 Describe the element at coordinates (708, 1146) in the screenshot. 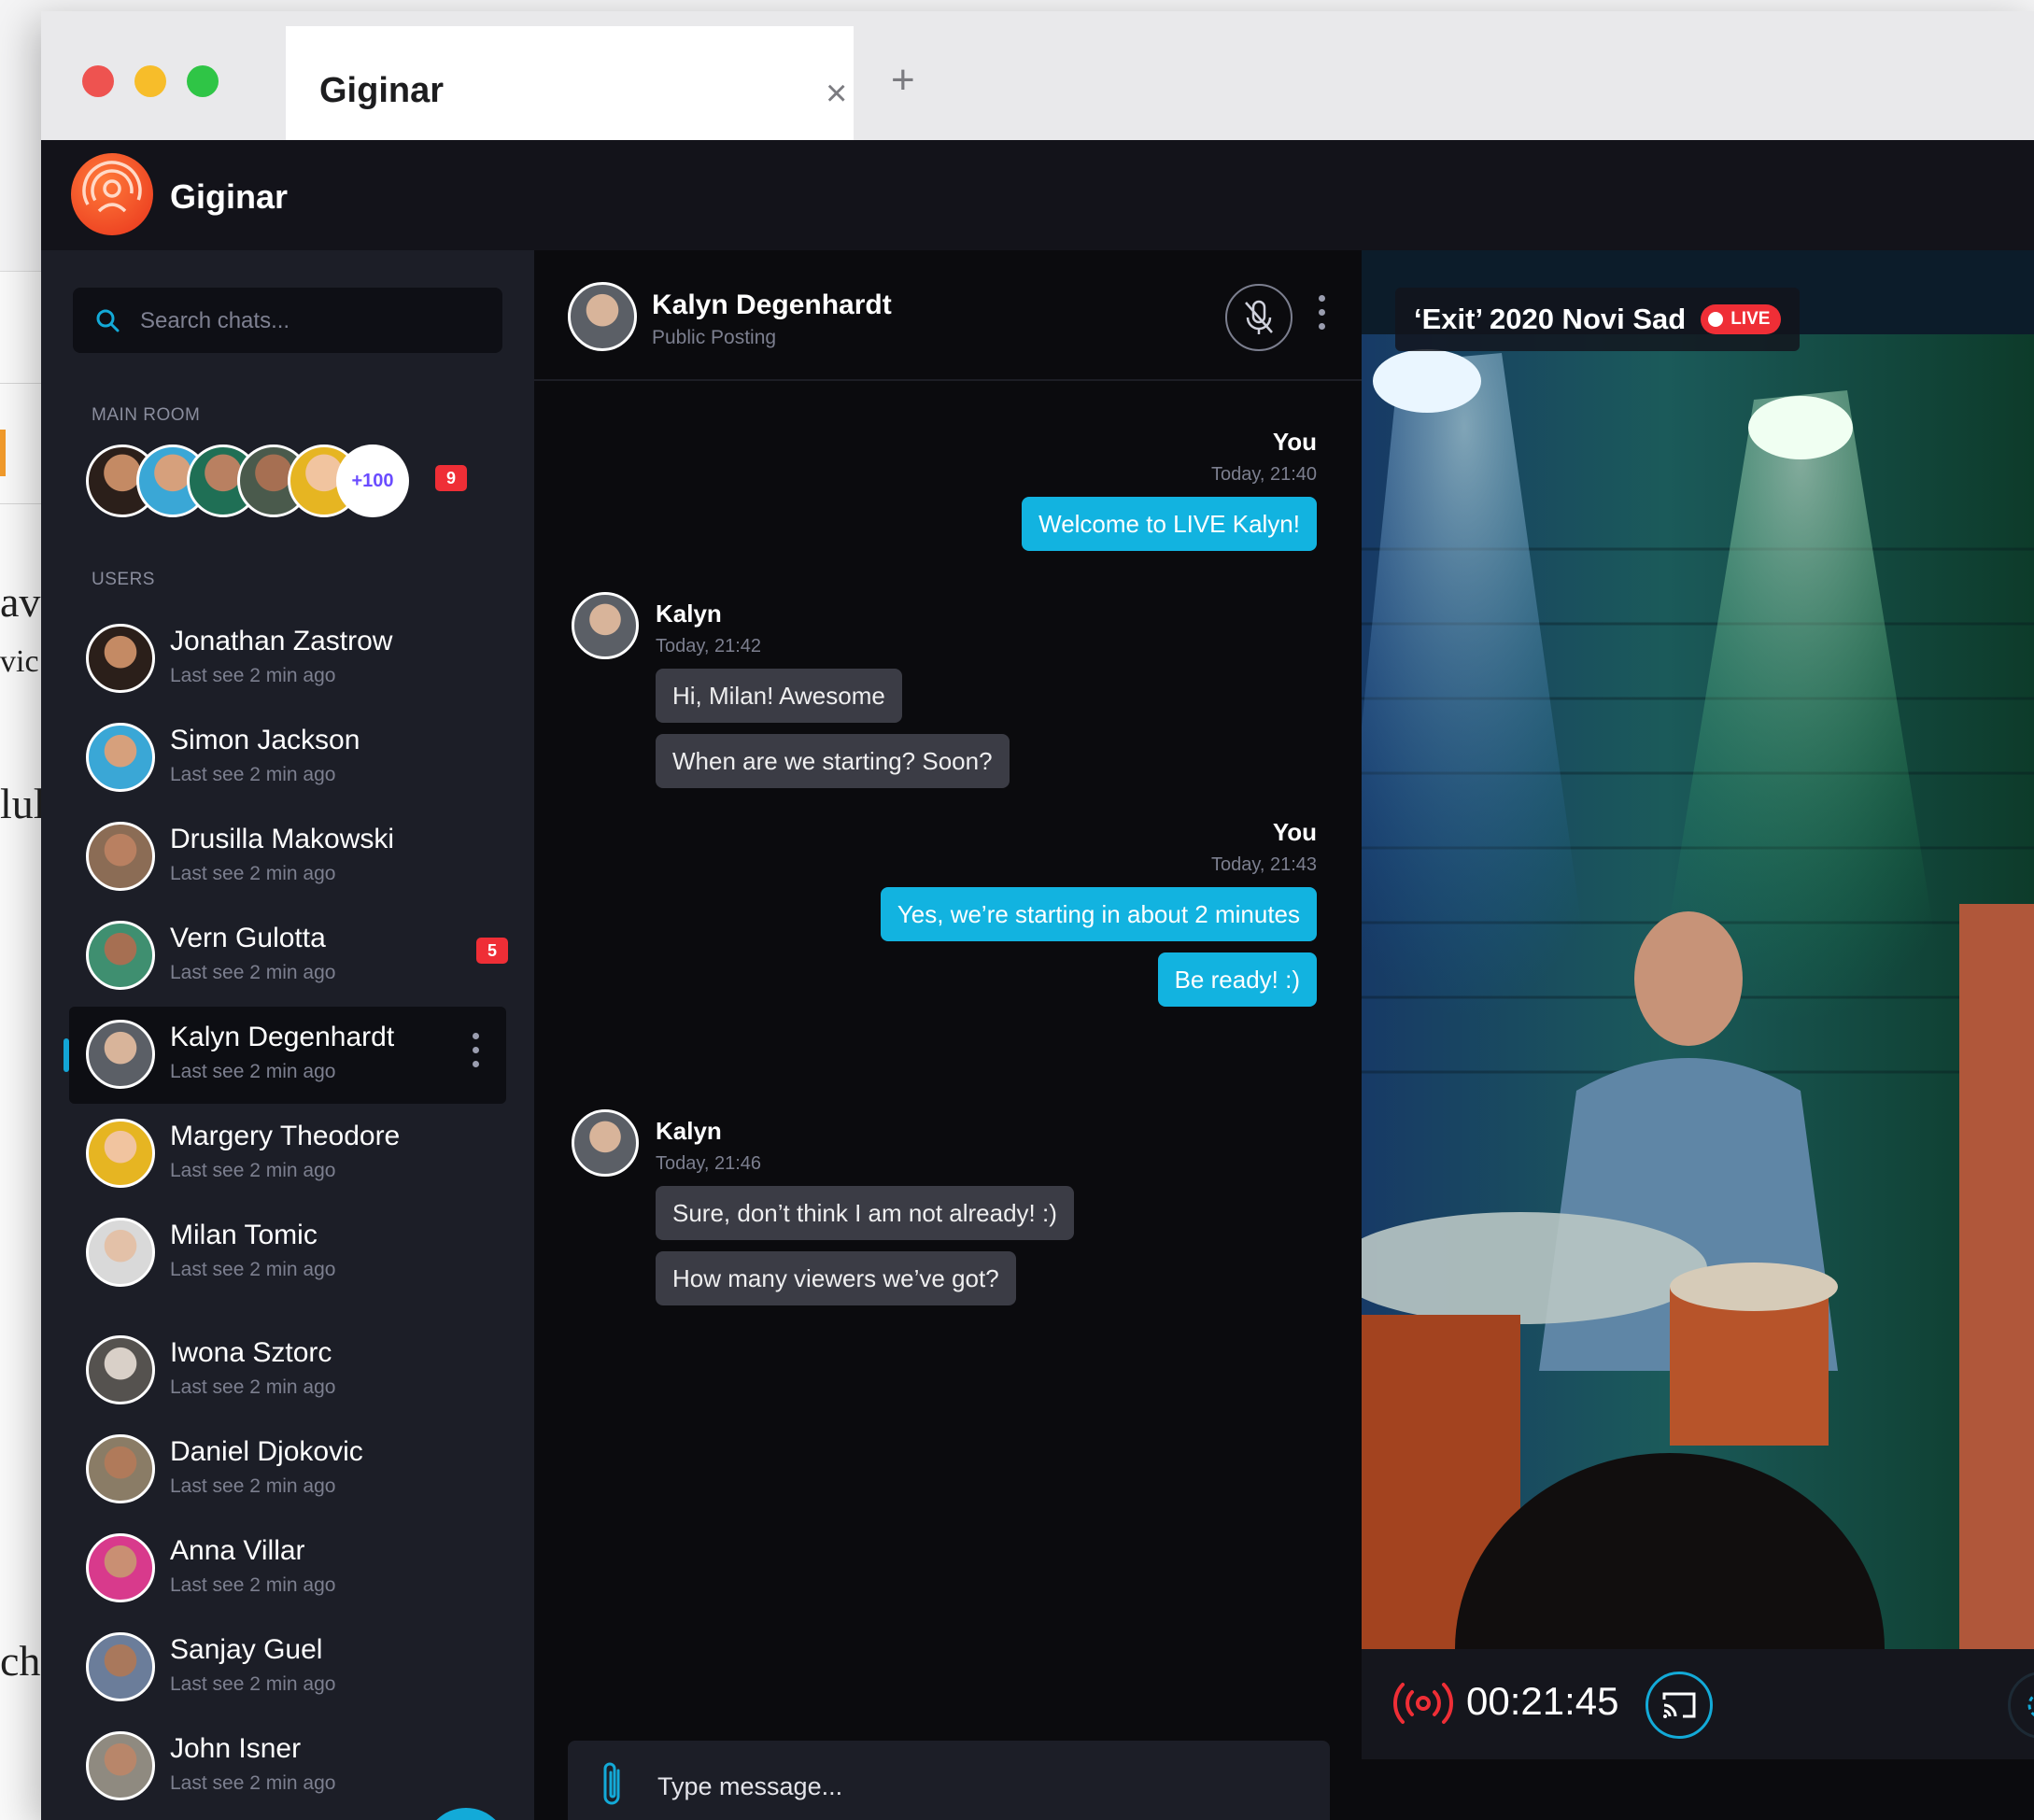

I see `message-meta: Kalyn Today, 21:46` at that location.